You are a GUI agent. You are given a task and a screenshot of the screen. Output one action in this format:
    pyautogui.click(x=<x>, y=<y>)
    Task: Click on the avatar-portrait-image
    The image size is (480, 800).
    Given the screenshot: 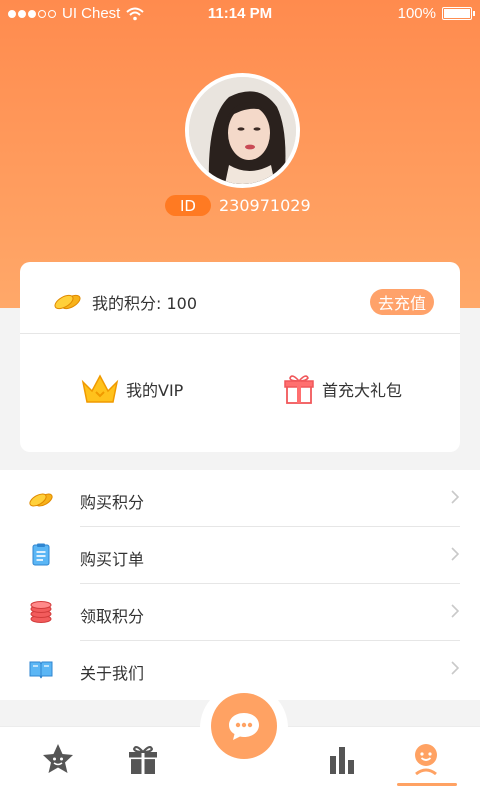 What is the action you would take?
    pyautogui.click(x=242, y=130)
    